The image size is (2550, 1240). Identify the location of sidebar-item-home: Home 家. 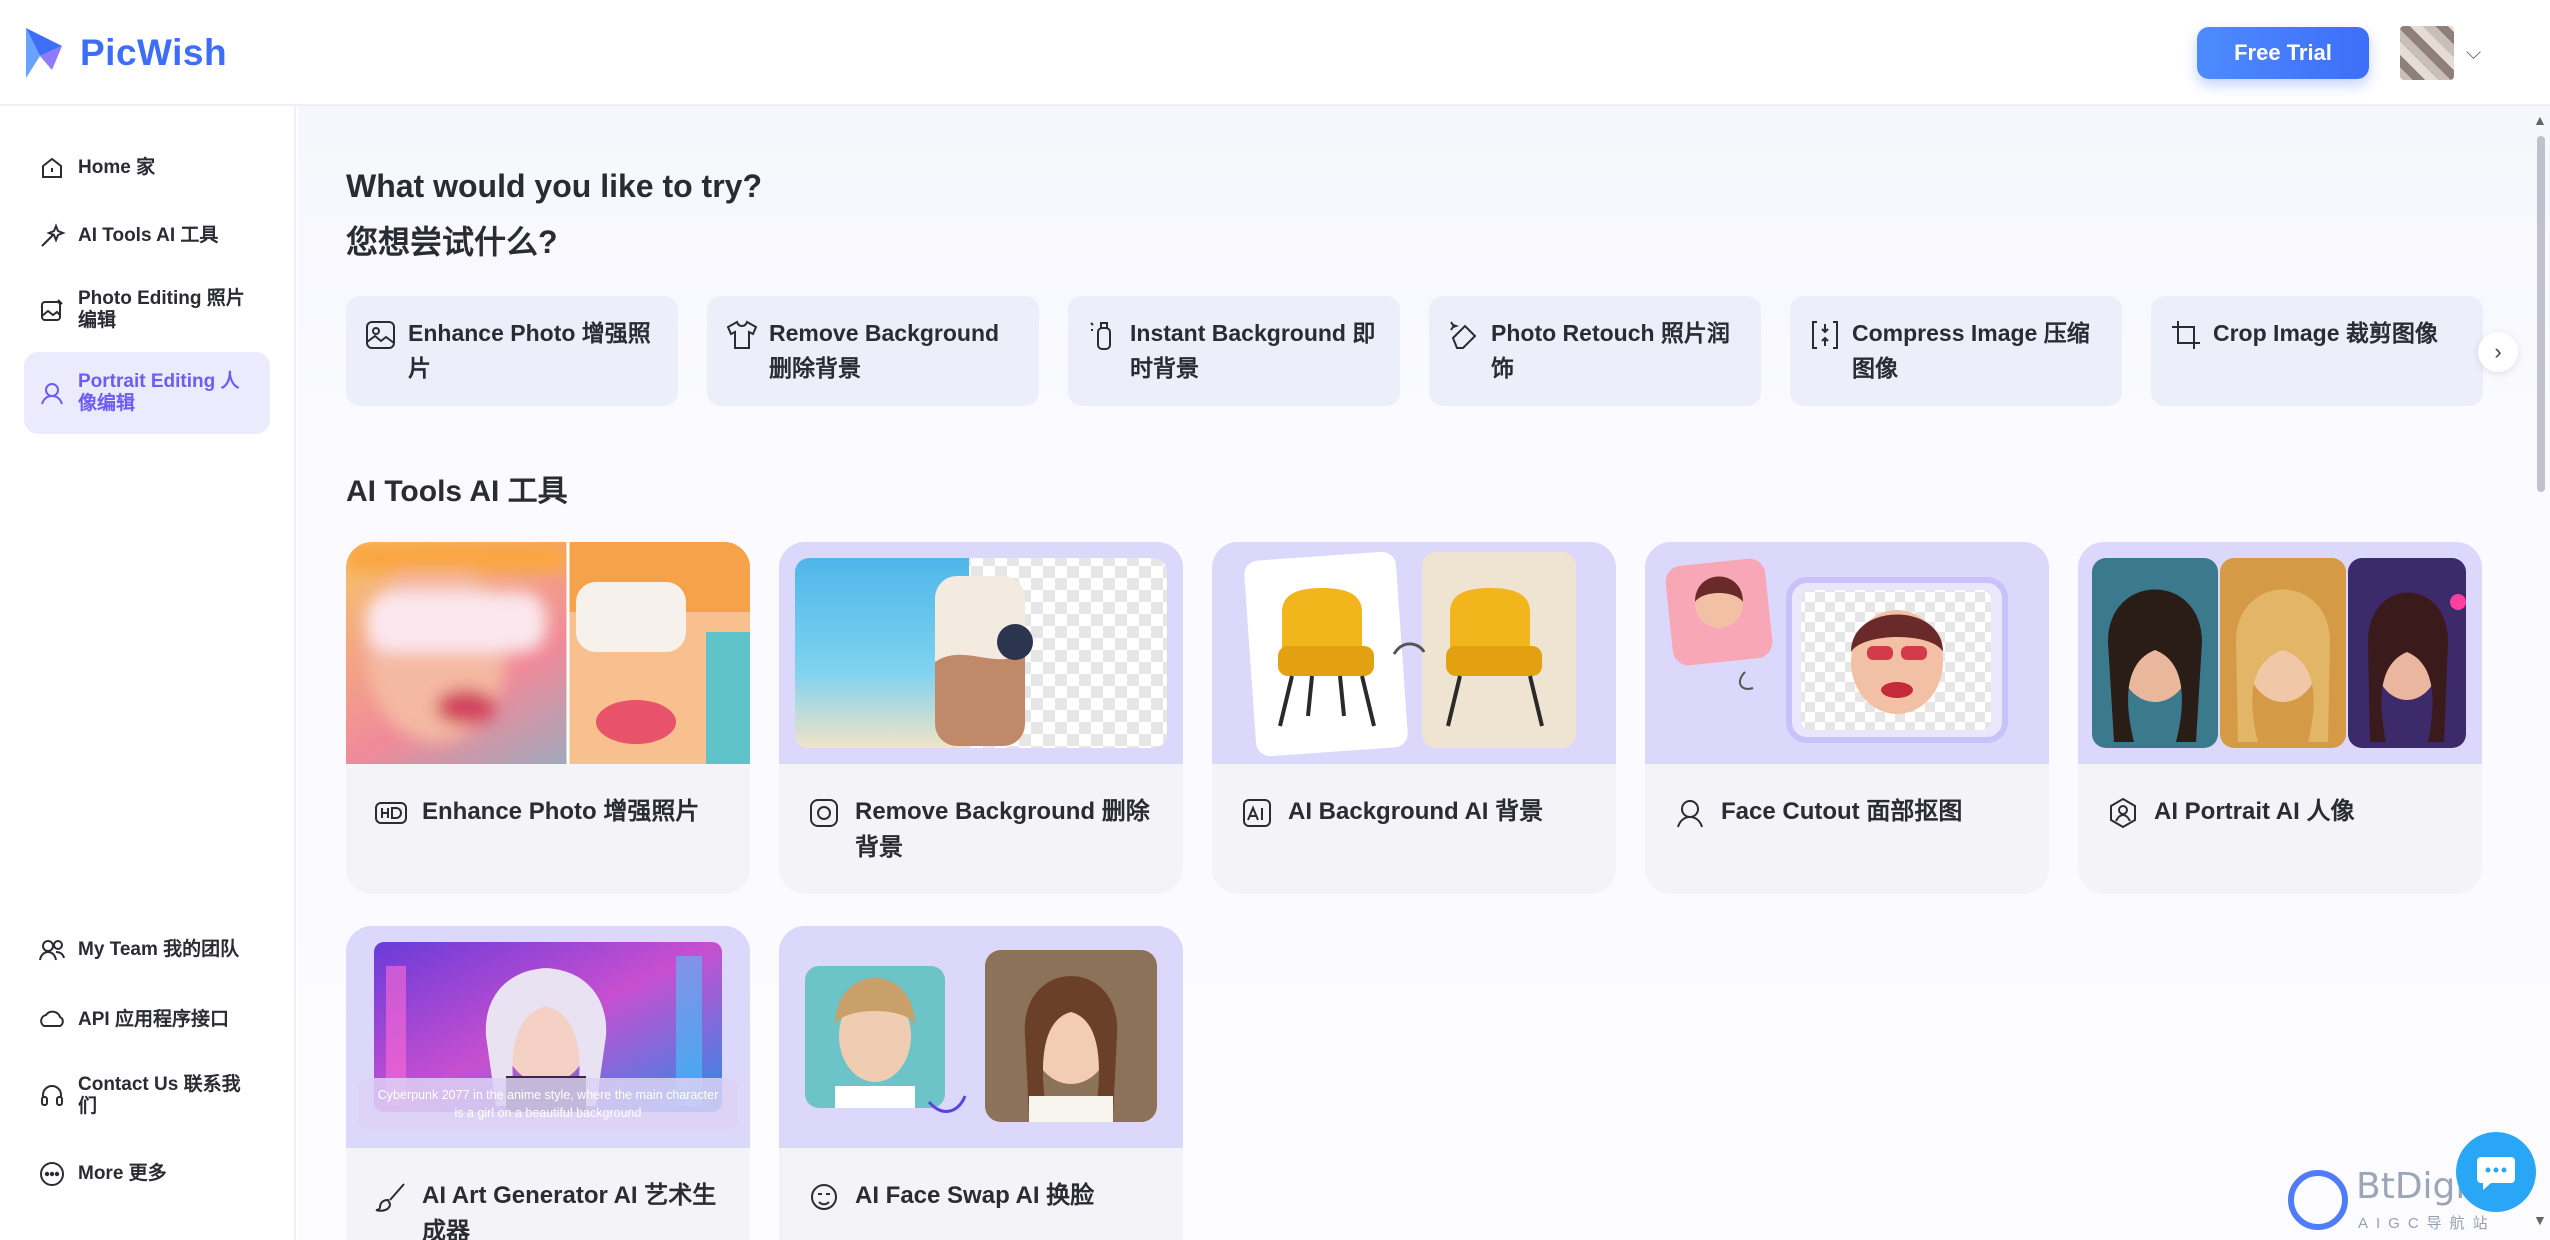
(147, 168).